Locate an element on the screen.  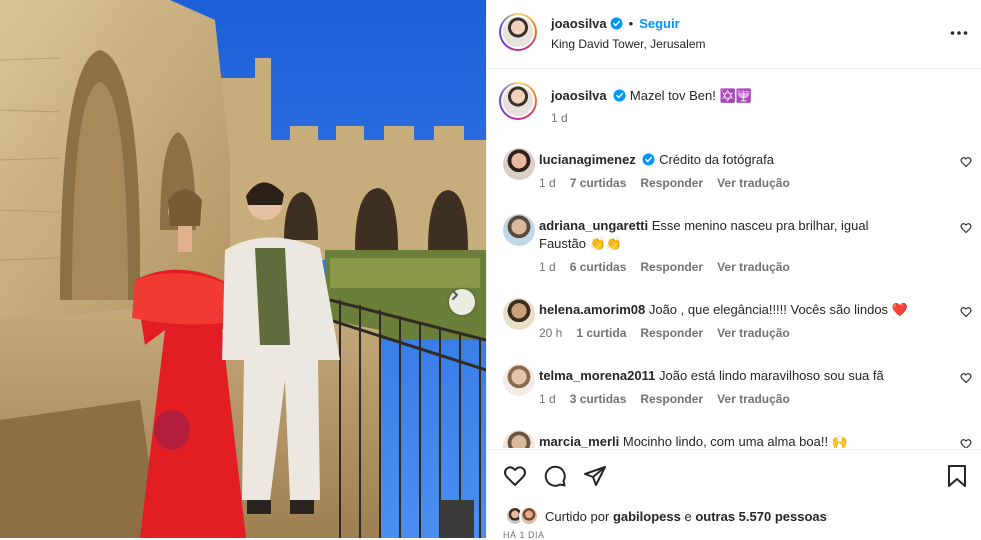
post-location: King David Tower, Jerusalem is located at coordinates (628, 44).